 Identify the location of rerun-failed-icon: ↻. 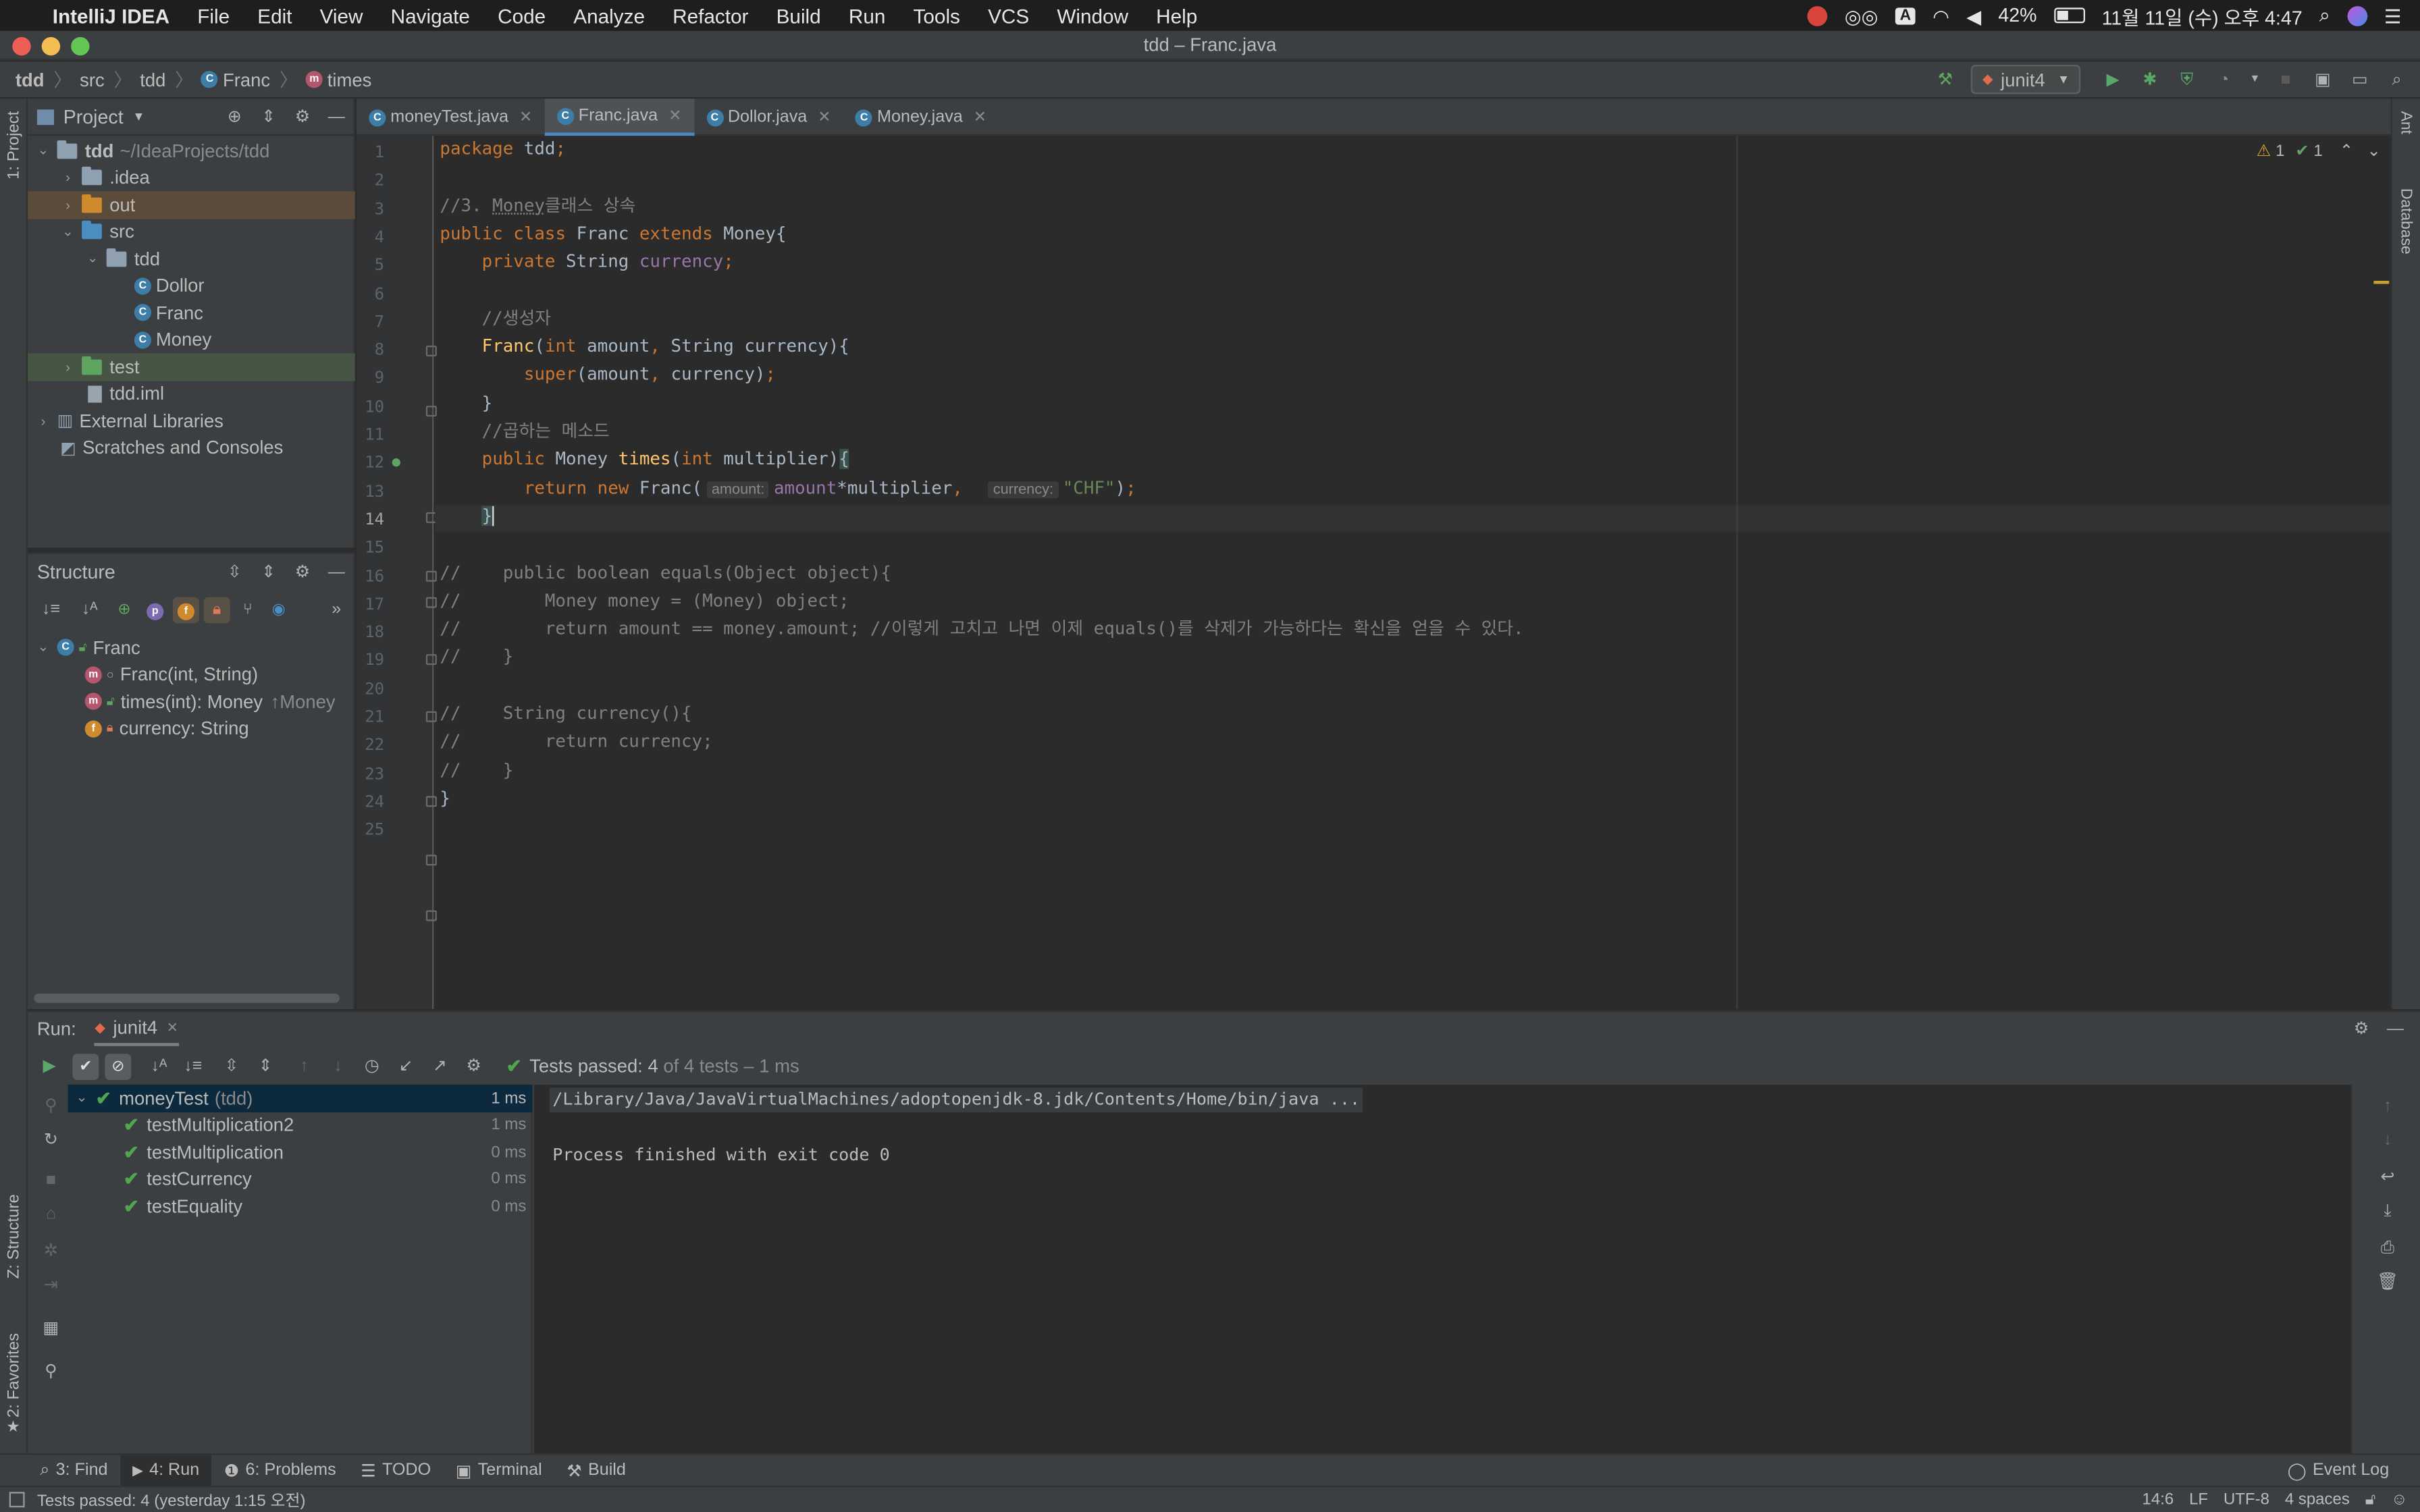
(50, 1140).